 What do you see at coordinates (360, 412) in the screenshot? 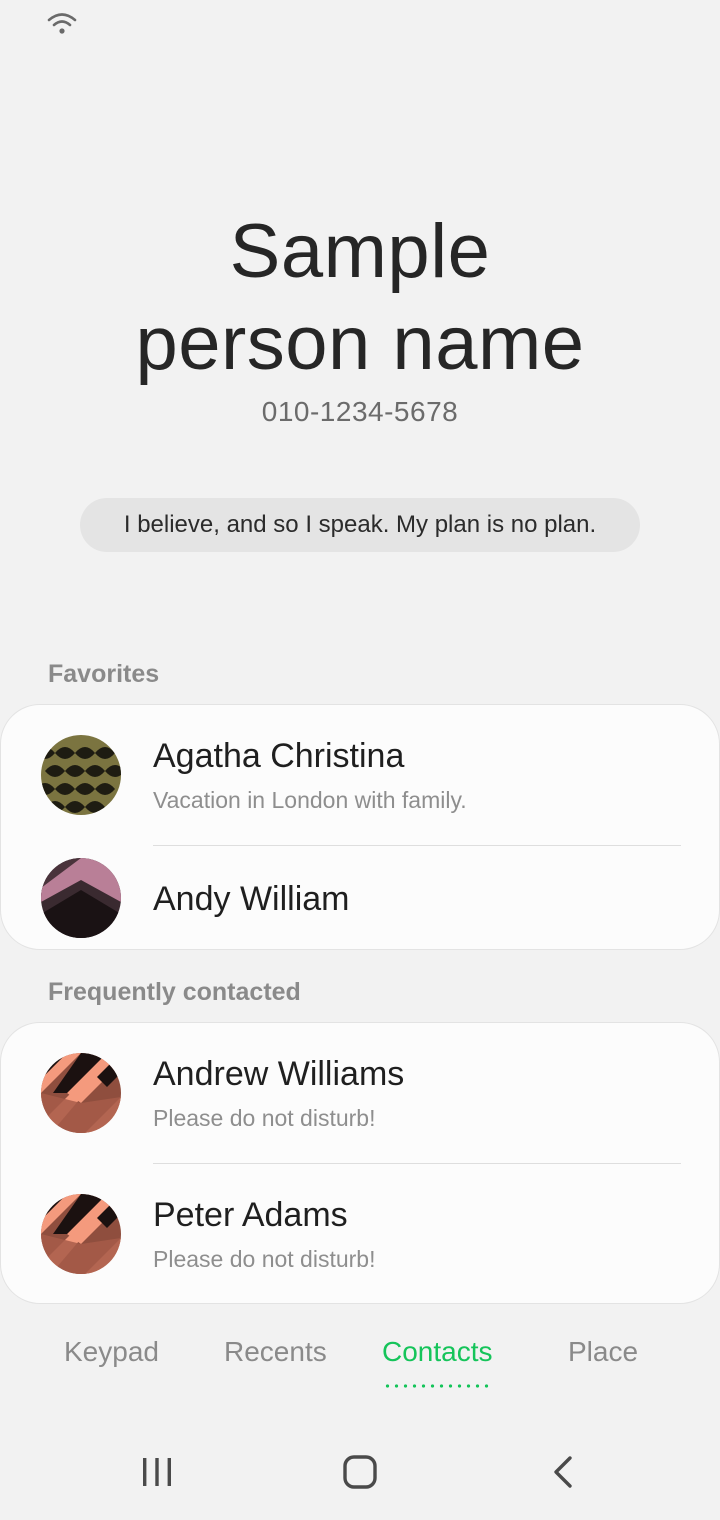
I see `profile-phone: 010-1234-5678` at bounding box center [360, 412].